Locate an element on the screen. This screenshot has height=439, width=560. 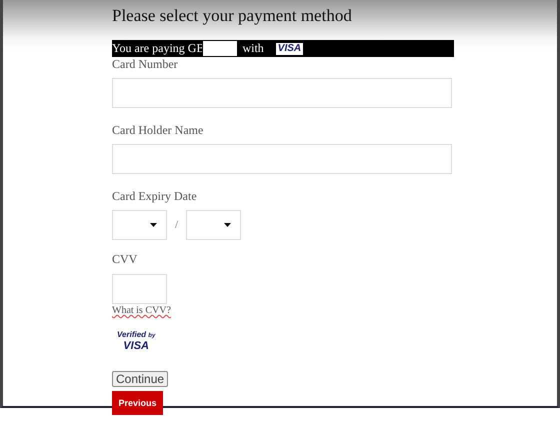
with-label: with is located at coordinates (253, 48).